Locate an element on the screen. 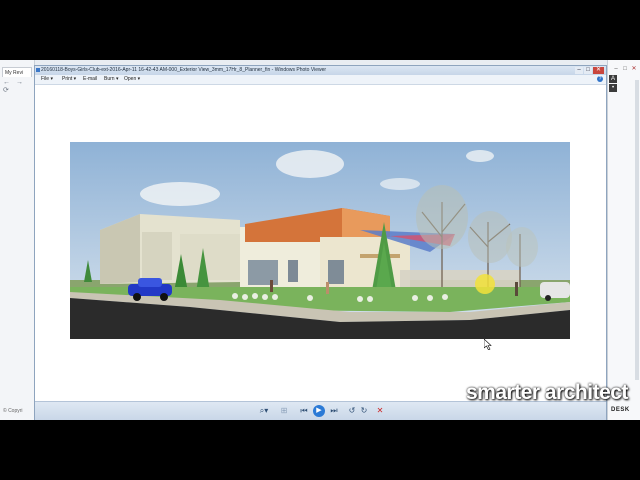 The width and height of the screenshot is (640, 480). maximize-icon: □ is located at coordinates (625, 69).